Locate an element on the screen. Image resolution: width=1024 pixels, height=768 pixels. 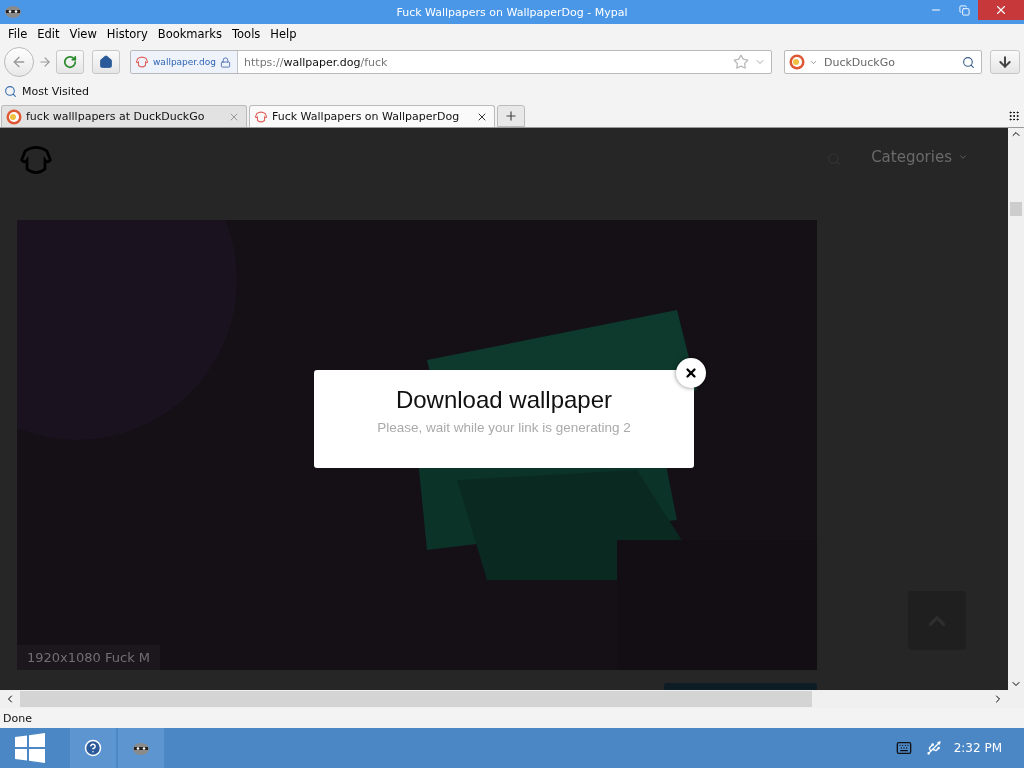
home-button is located at coordinates (106, 62).